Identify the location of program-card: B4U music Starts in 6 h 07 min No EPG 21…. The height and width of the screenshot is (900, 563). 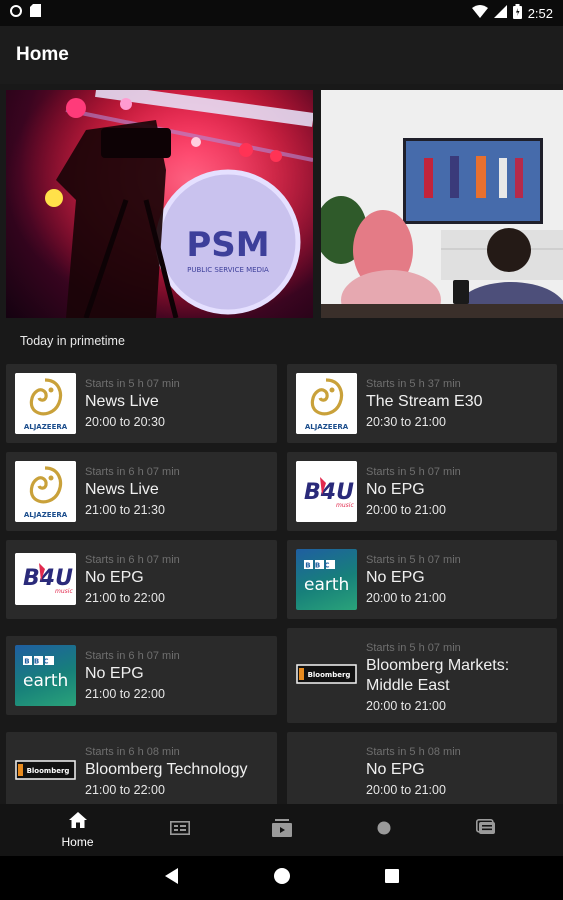
(141, 579).